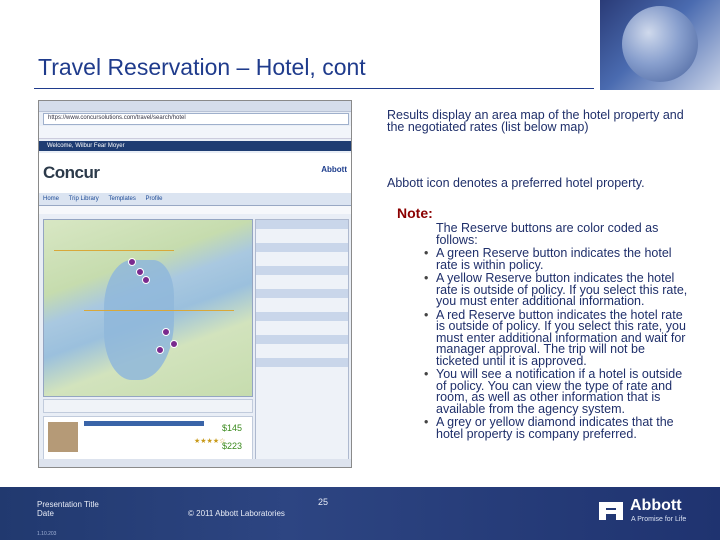 The height and width of the screenshot is (540, 720). Describe the element at coordinates (195, 199) in the screenshot. I see `concur-tabs: Home Trip Library Templates Profile` at that location.